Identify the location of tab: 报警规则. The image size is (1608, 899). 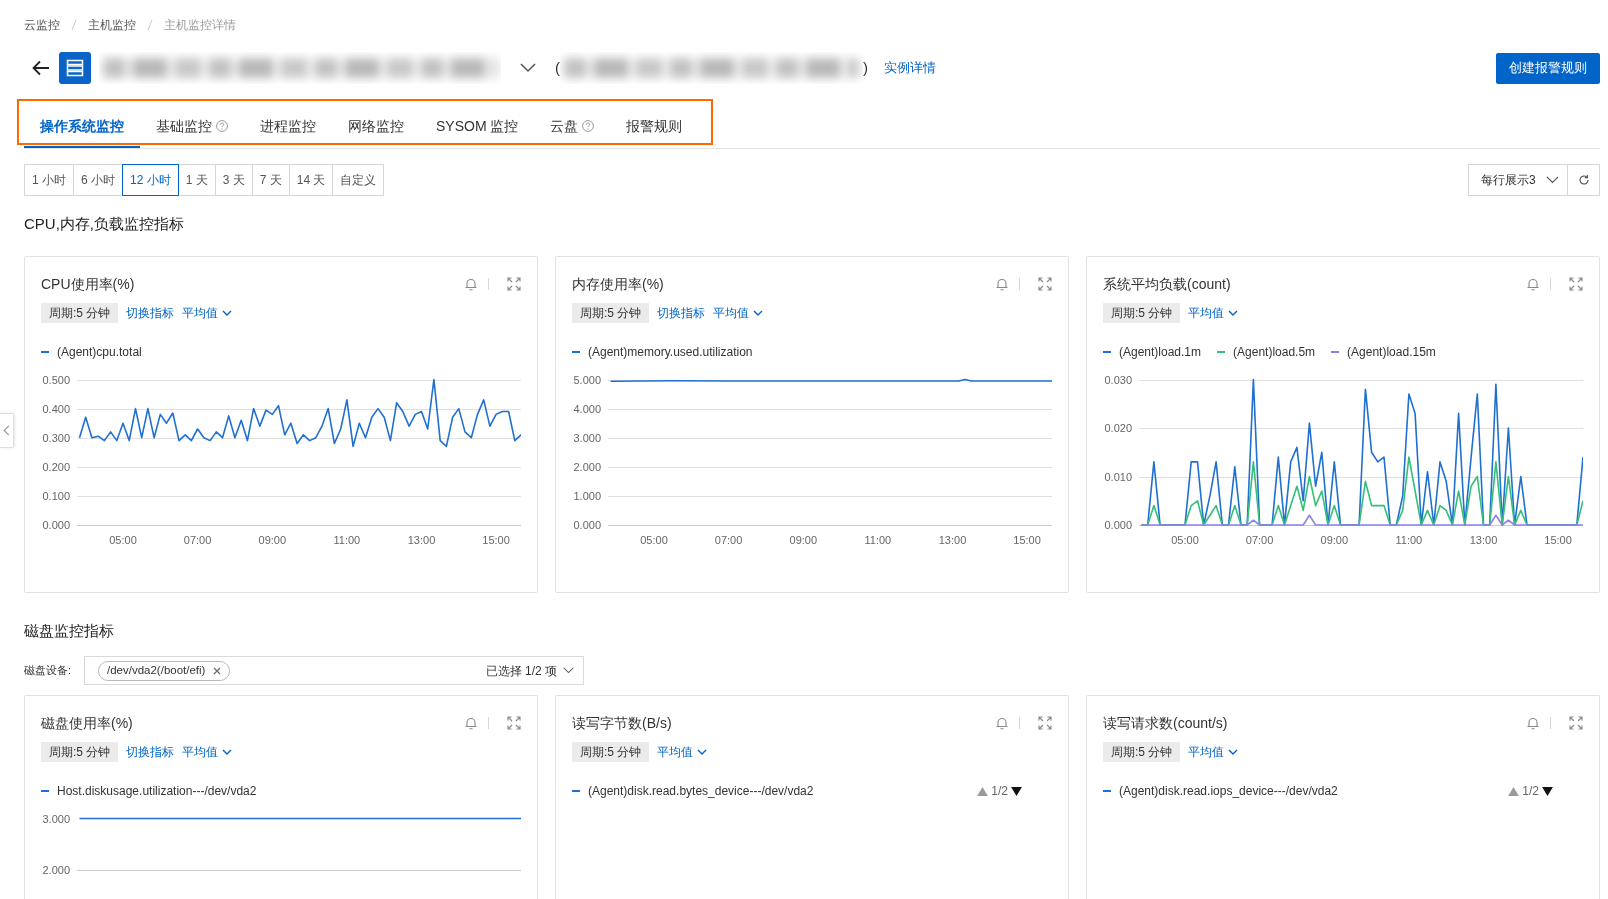
(654, 125).